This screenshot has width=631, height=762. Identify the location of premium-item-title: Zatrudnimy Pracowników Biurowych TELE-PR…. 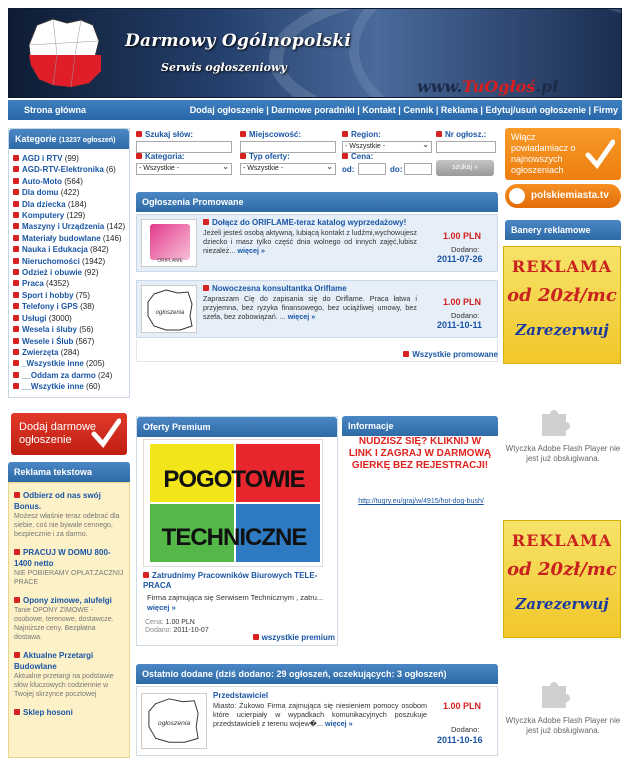
(238, 581).